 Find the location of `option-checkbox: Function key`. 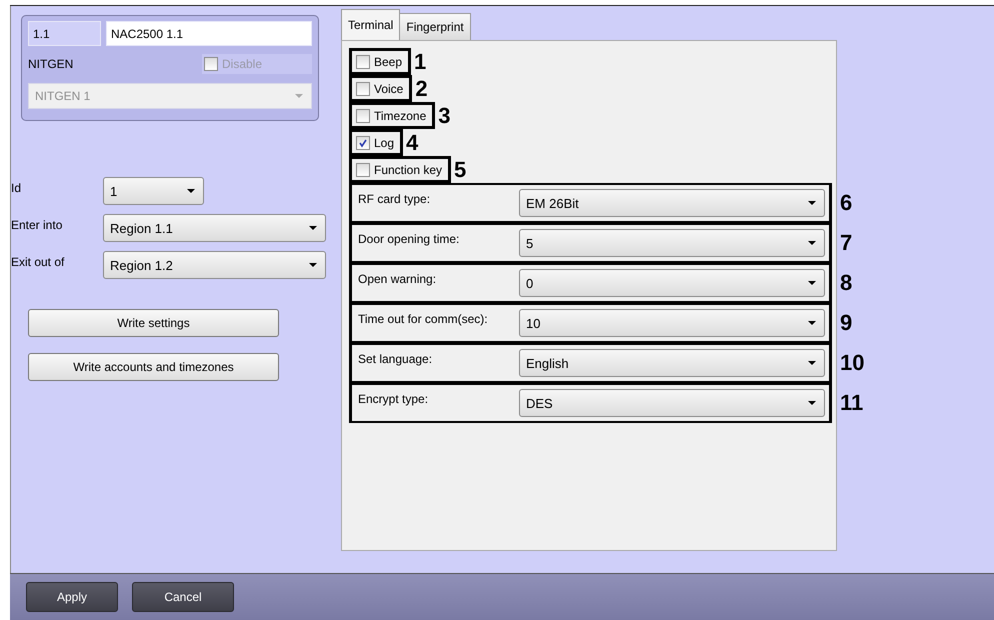

option-checkbox: Function key is located at coordinates (400, 169).